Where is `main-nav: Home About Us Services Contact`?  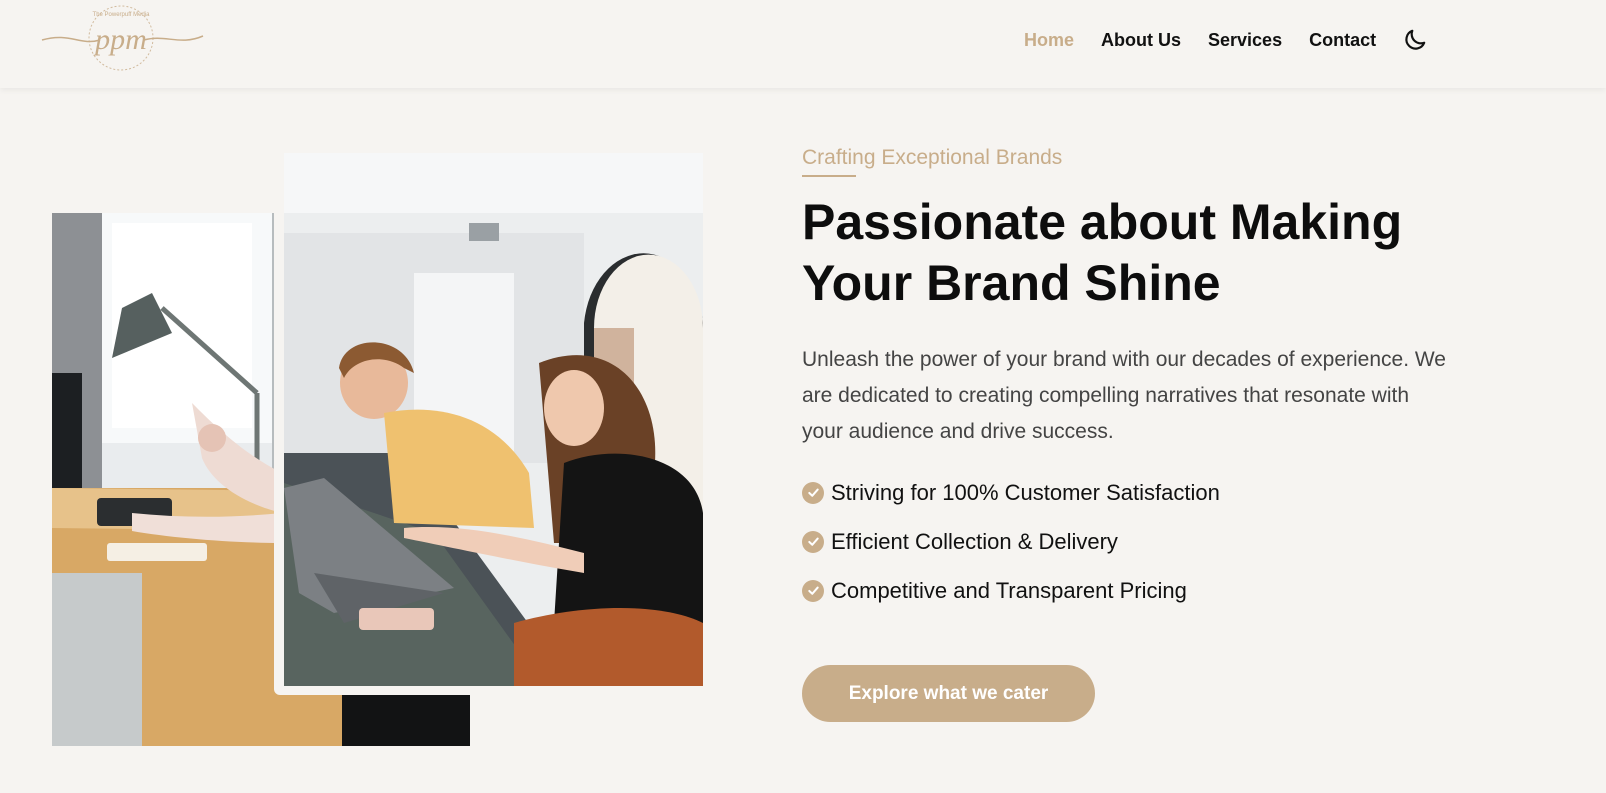
main-nav: Home About Us Services Contact is located at coordinates (1226, 40).